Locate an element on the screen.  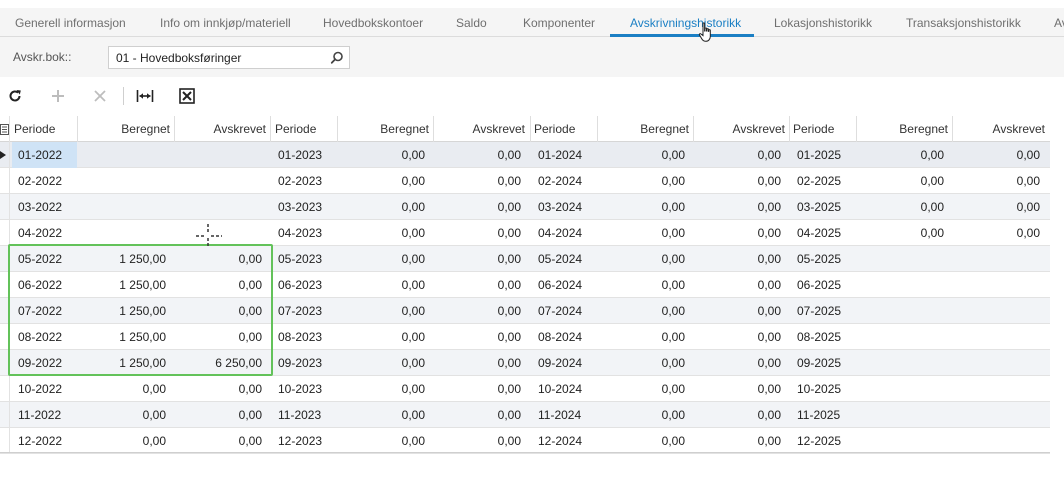
delete-icon is located at coordinates (100, 96).